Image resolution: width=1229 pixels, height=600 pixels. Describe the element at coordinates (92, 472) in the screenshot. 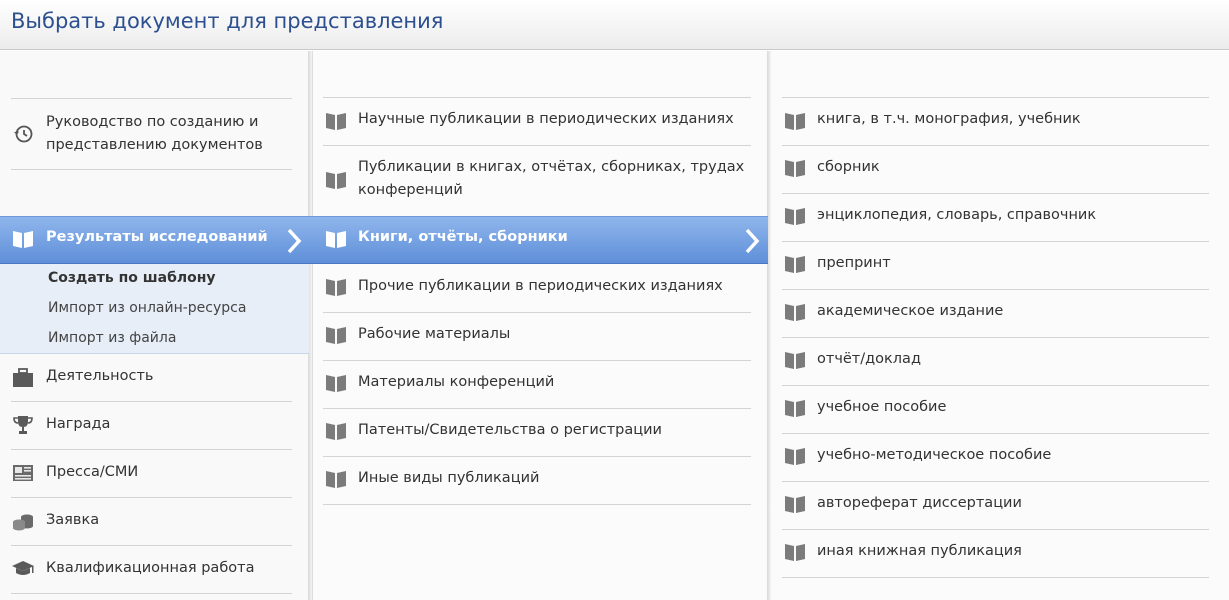

I see `category-label: Пресса/СМИ` at that location.